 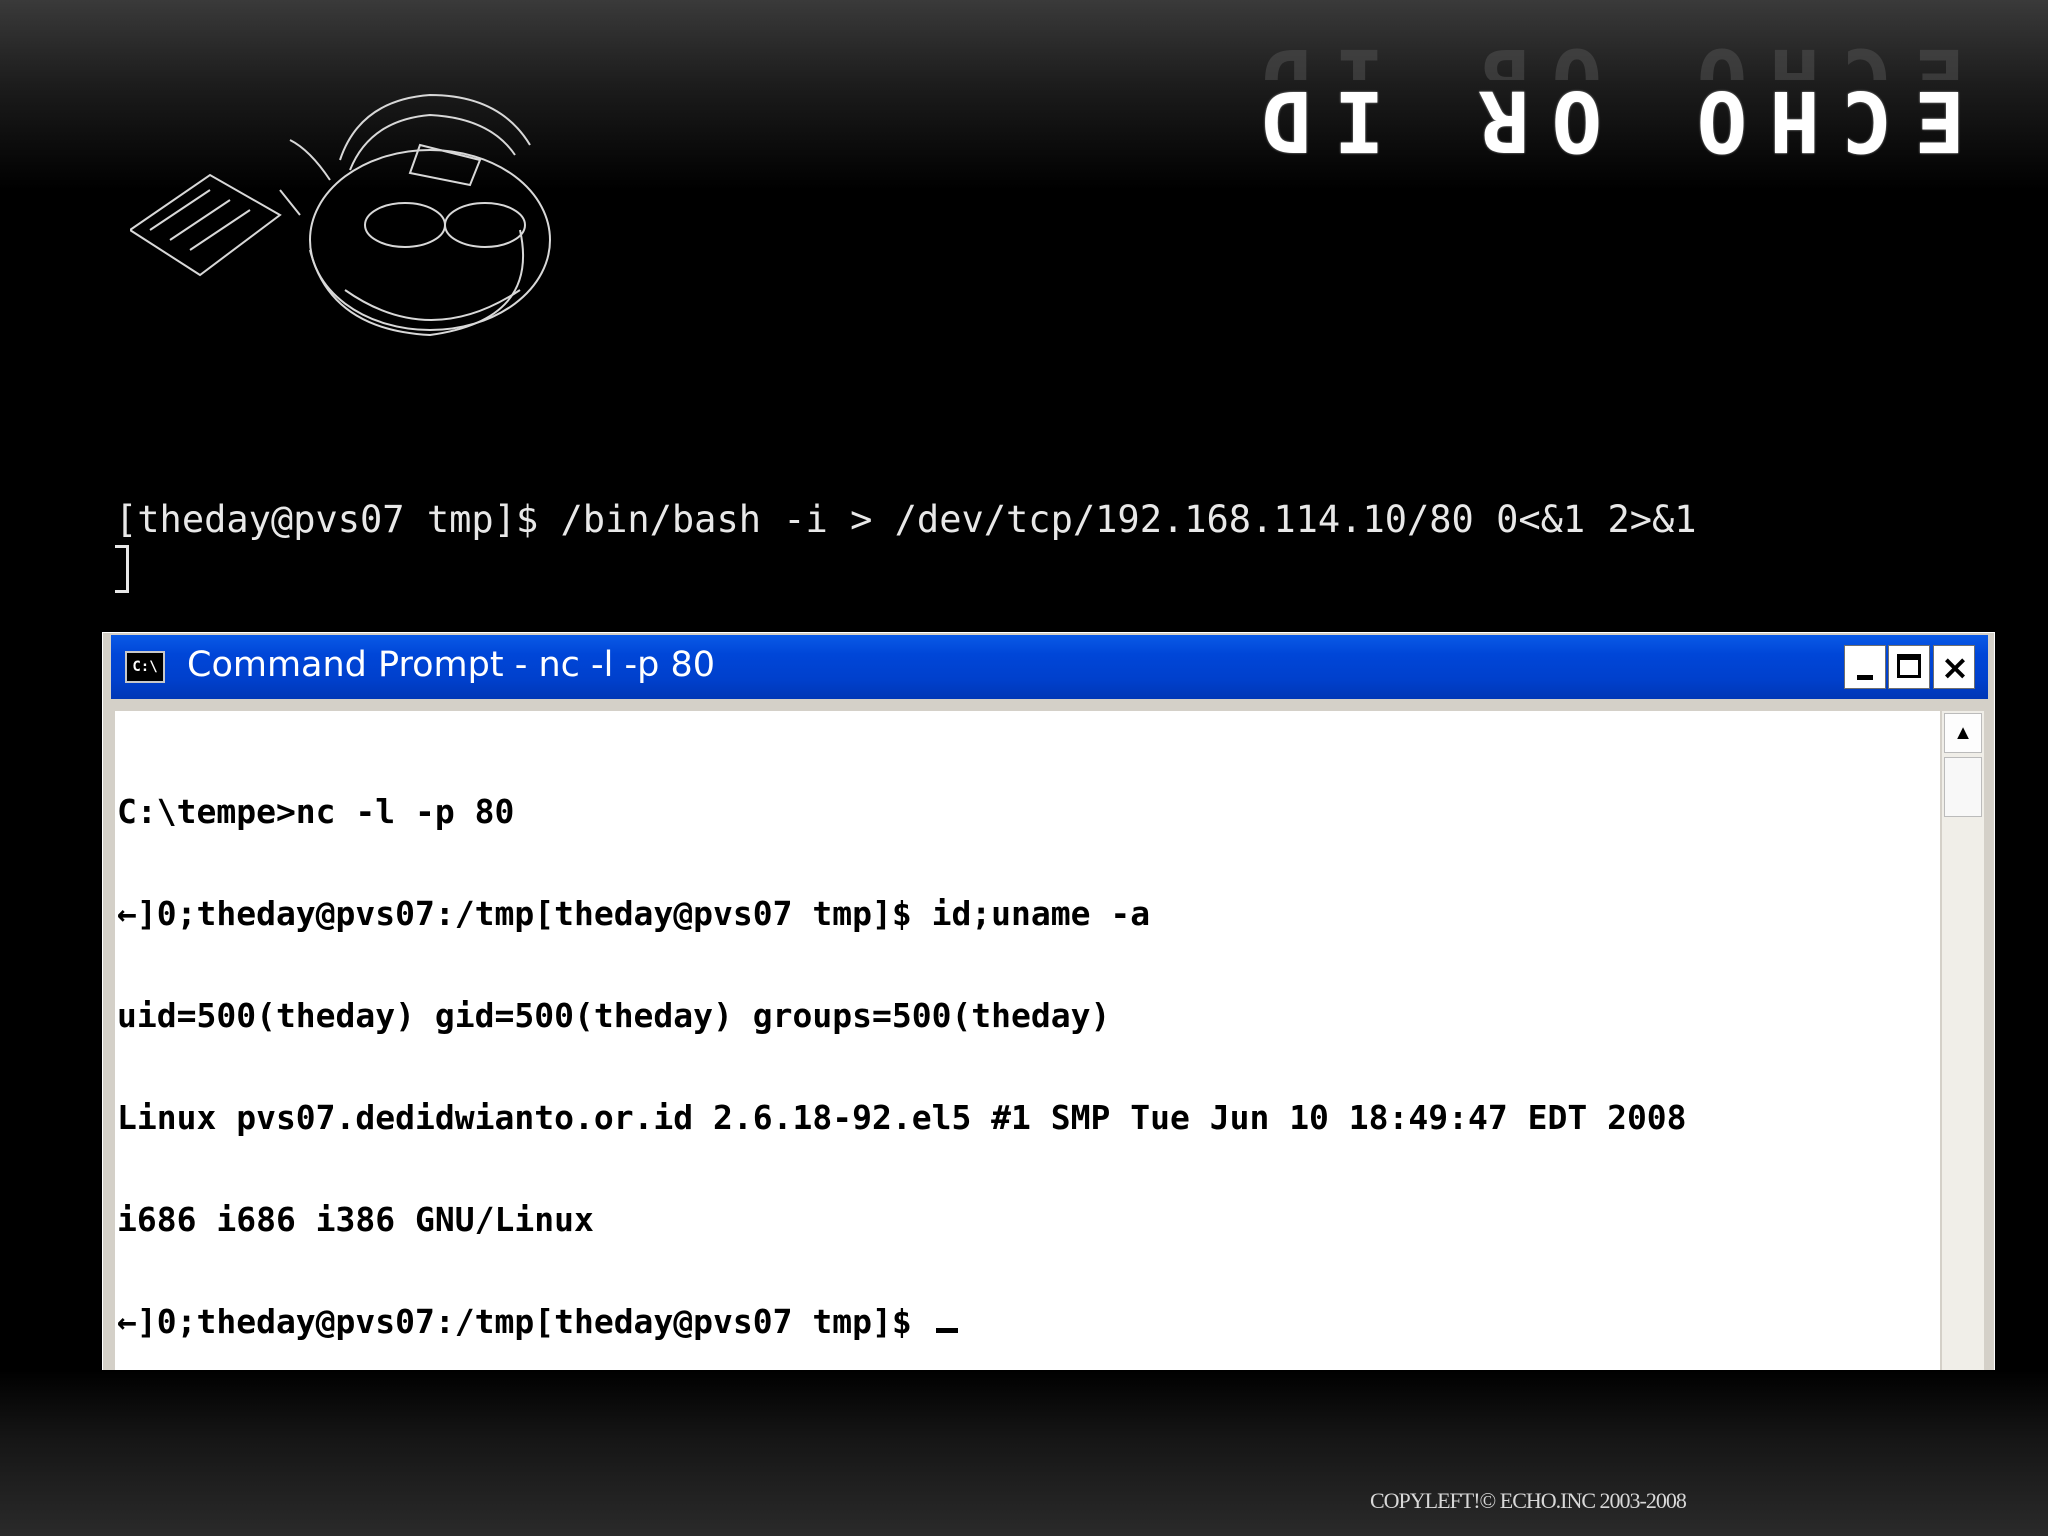 I want to click on scroll-thumb, so click(x=1963, y=787).